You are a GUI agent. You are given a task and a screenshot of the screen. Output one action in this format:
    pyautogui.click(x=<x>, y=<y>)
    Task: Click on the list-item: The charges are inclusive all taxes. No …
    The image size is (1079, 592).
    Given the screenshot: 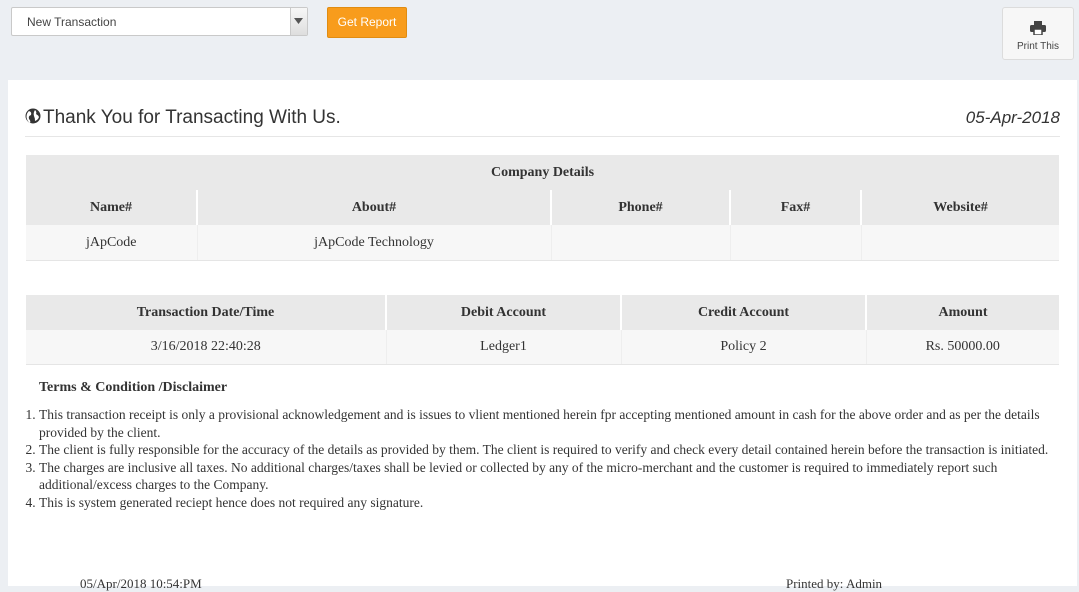 What is the action you would take?
    pyautogui.click(x=554, y=476)
    